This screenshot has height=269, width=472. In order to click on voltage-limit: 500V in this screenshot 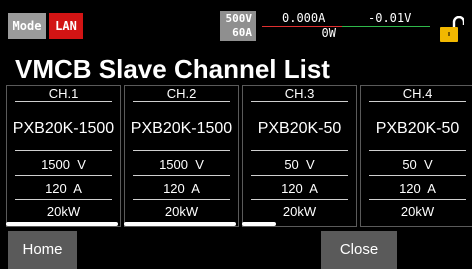, I will do `click(239, 18)`.